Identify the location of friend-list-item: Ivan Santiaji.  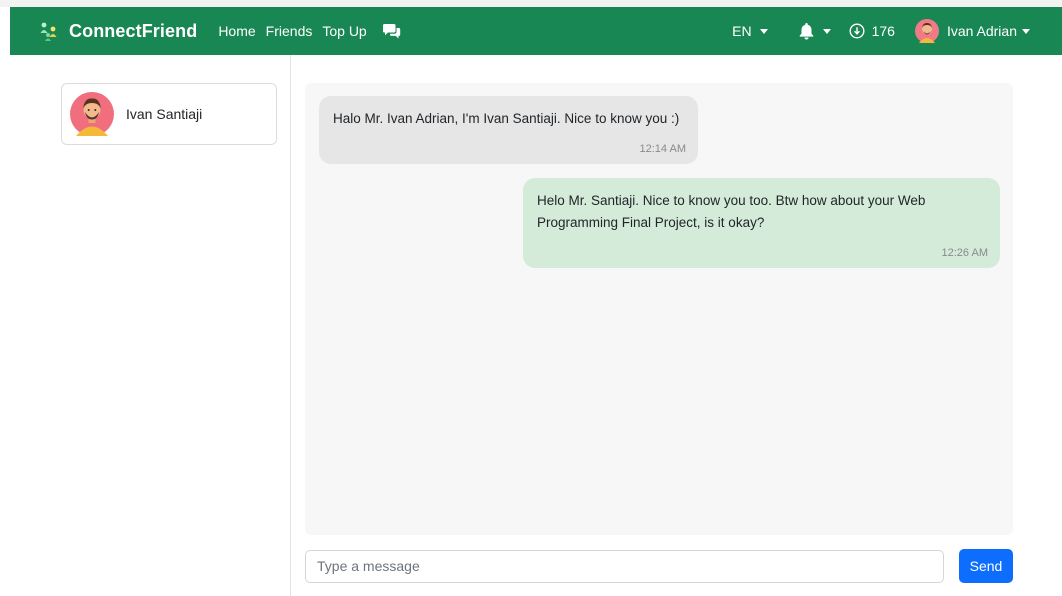
(169, 114).